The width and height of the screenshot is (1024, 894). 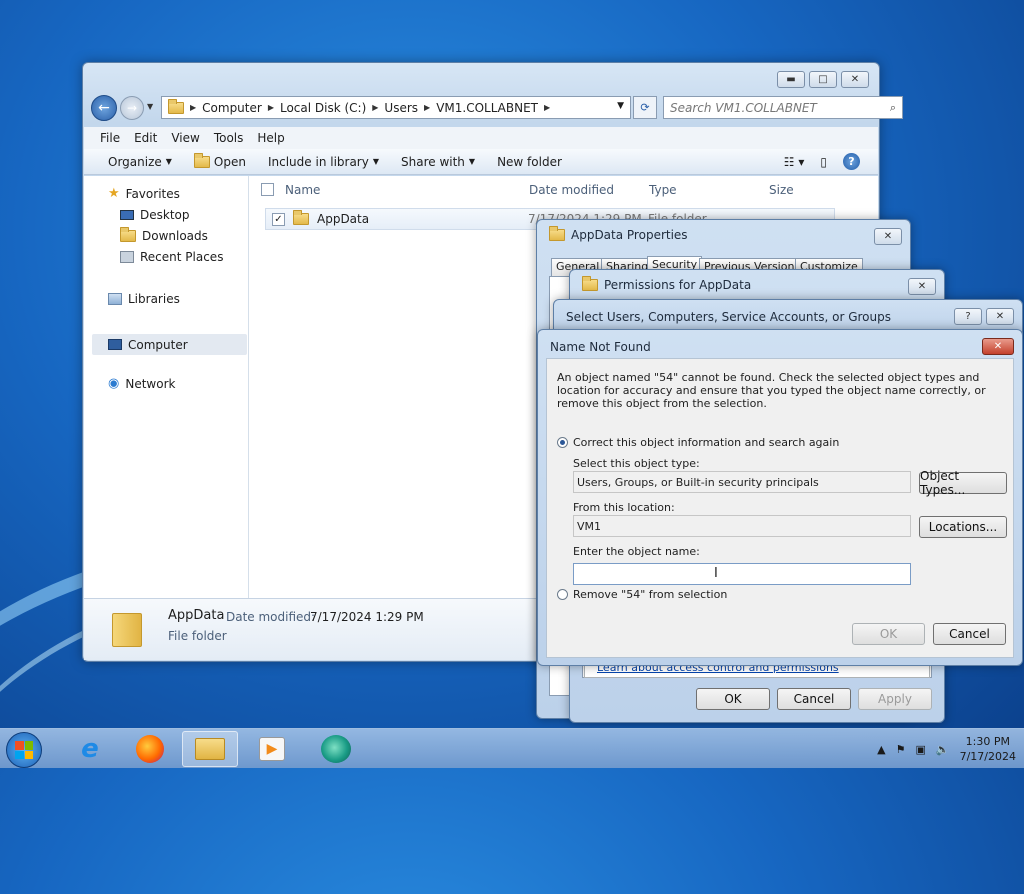 What do you see at coordinates (336, 749) in the screenshot?
I see `taskbar-app` at bounding box center [336, 749].